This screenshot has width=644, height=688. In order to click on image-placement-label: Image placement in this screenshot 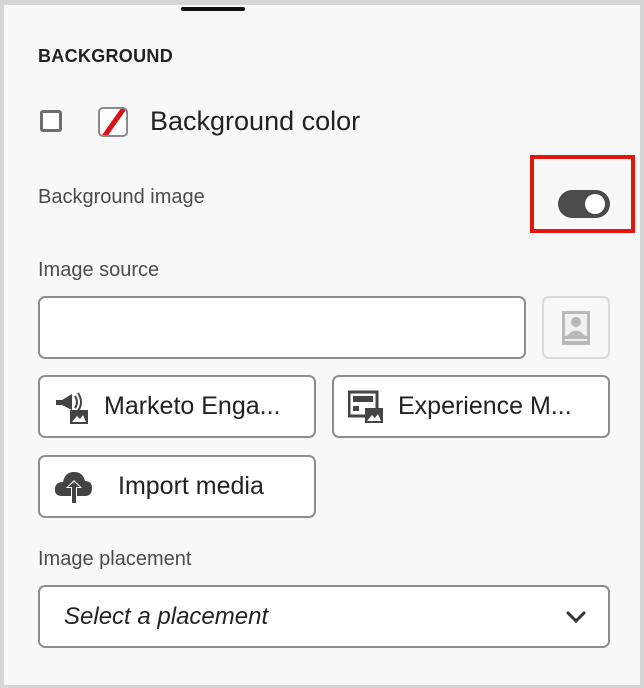, I will do `click(115, 559)`.